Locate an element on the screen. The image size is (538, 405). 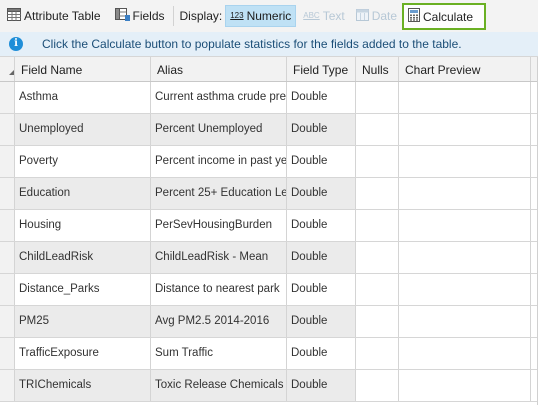
calculator-icon is located at coordinates (414, 16).